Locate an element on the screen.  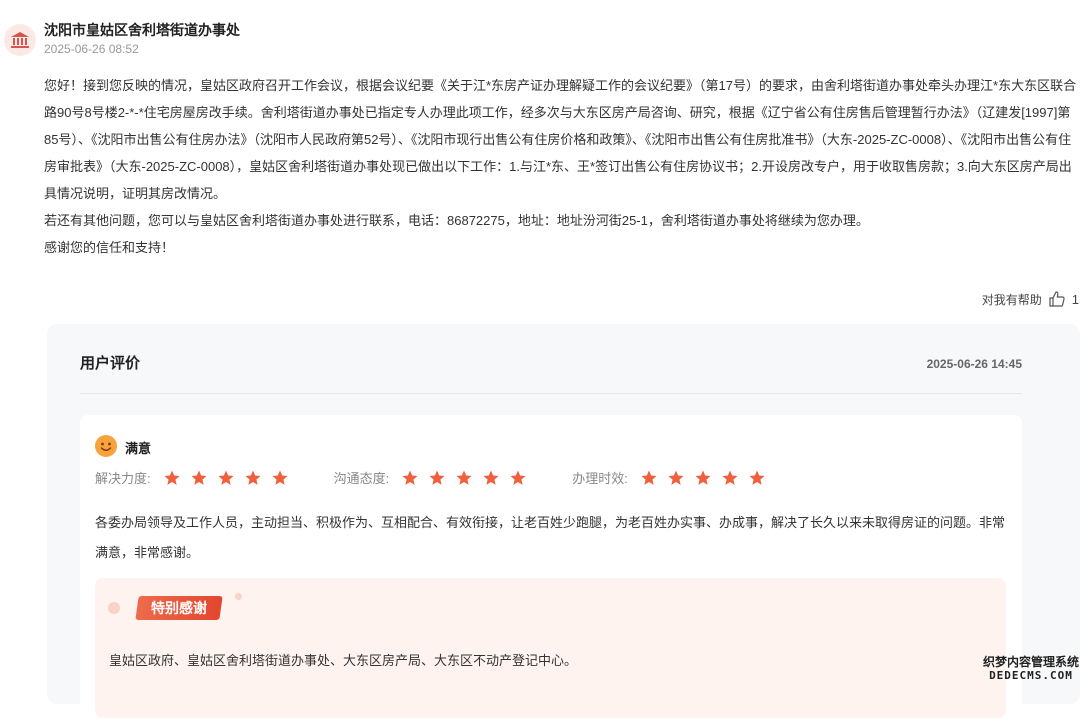
watermark: 织梦内容管理系统 DEDECMS.COM is located at coordinates (1031, 669).